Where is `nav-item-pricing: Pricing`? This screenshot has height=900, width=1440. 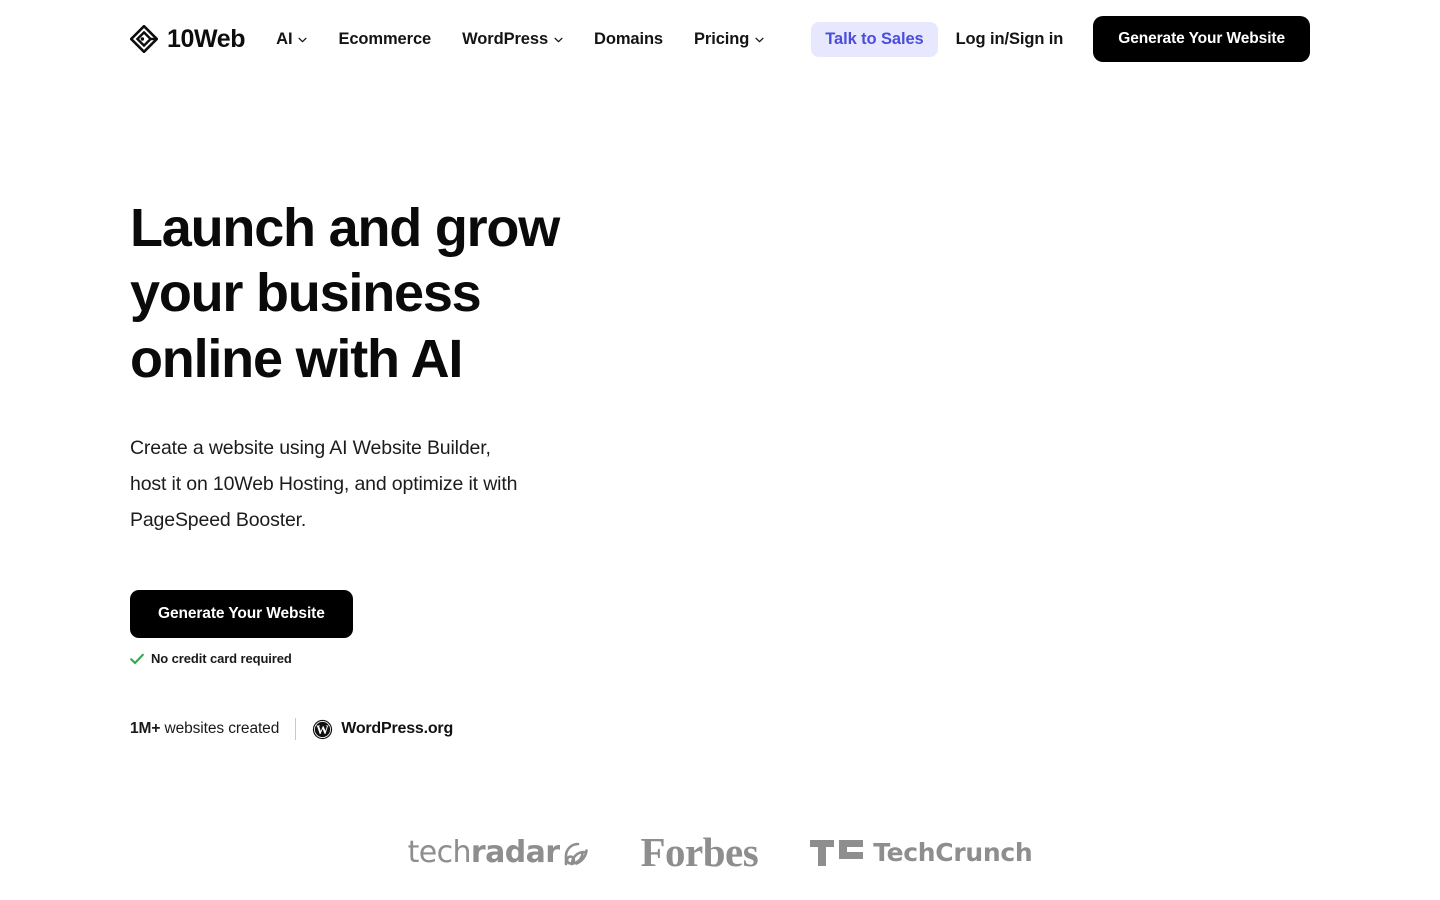 nav-item-pricing: Pricing is located at coordinates (729, 39).